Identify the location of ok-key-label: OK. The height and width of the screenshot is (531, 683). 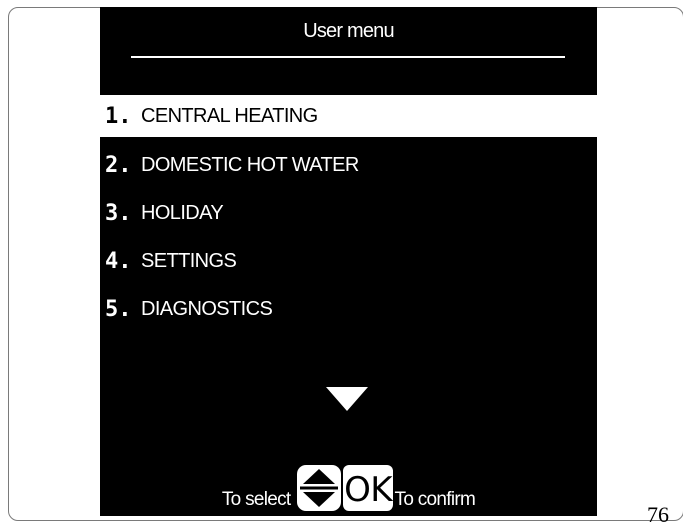
(368, 490).